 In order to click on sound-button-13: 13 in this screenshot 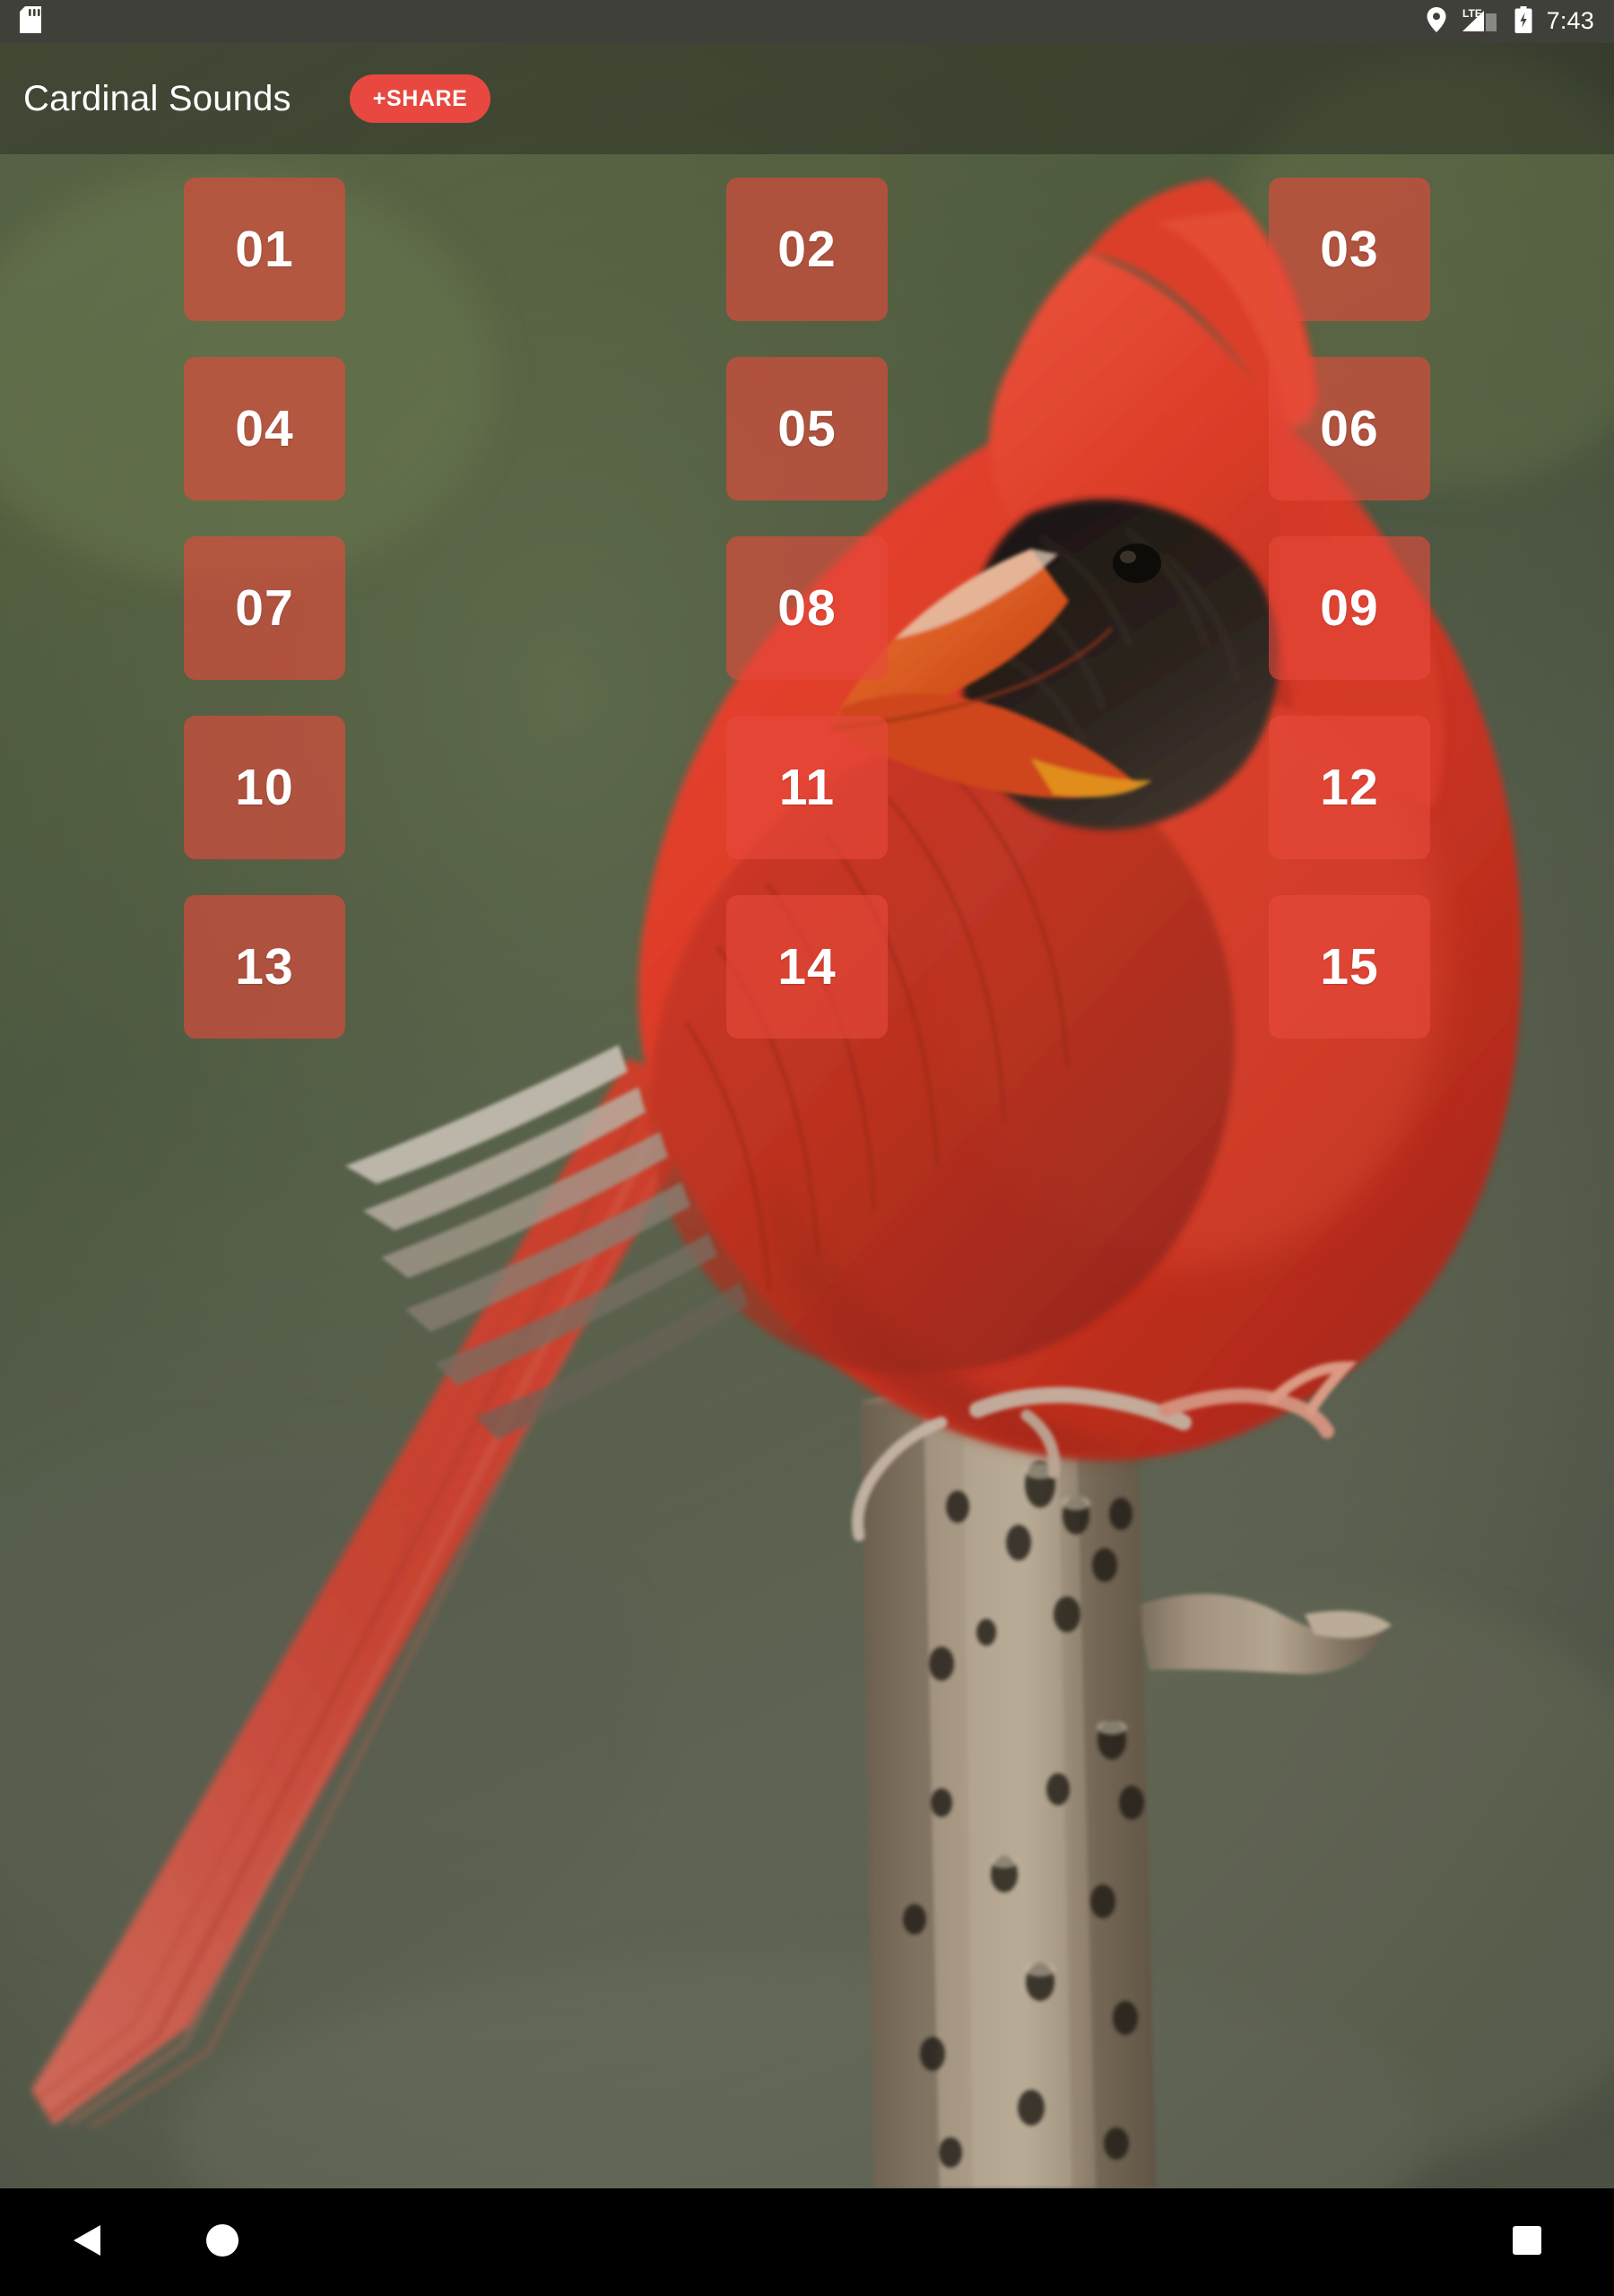, I will do `click(264, 967)`.